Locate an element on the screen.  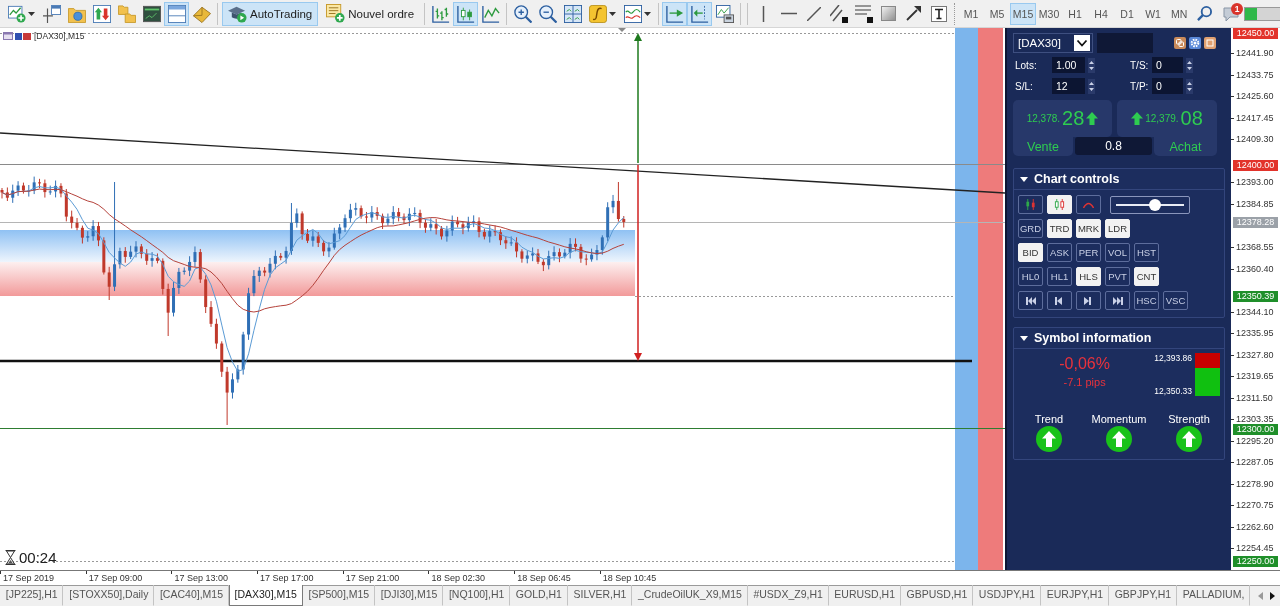
chart-tab: [STOXX50],Daily is located at coordinates (109, 595).